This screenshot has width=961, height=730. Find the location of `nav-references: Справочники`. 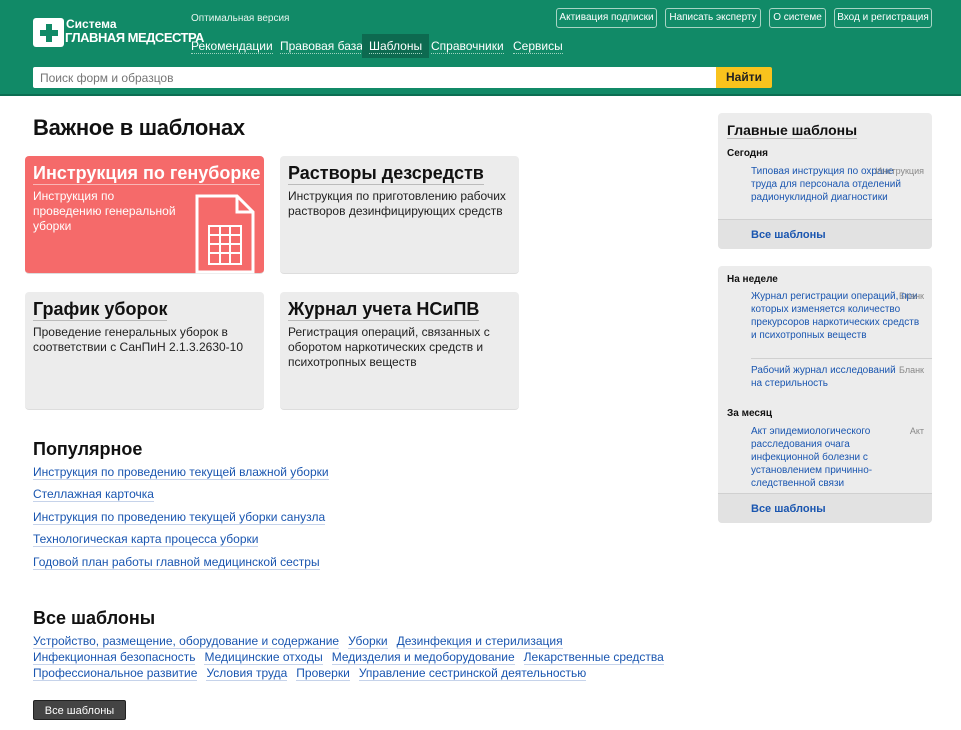

nav-references: Справочники is located at coordinates (467, 46).